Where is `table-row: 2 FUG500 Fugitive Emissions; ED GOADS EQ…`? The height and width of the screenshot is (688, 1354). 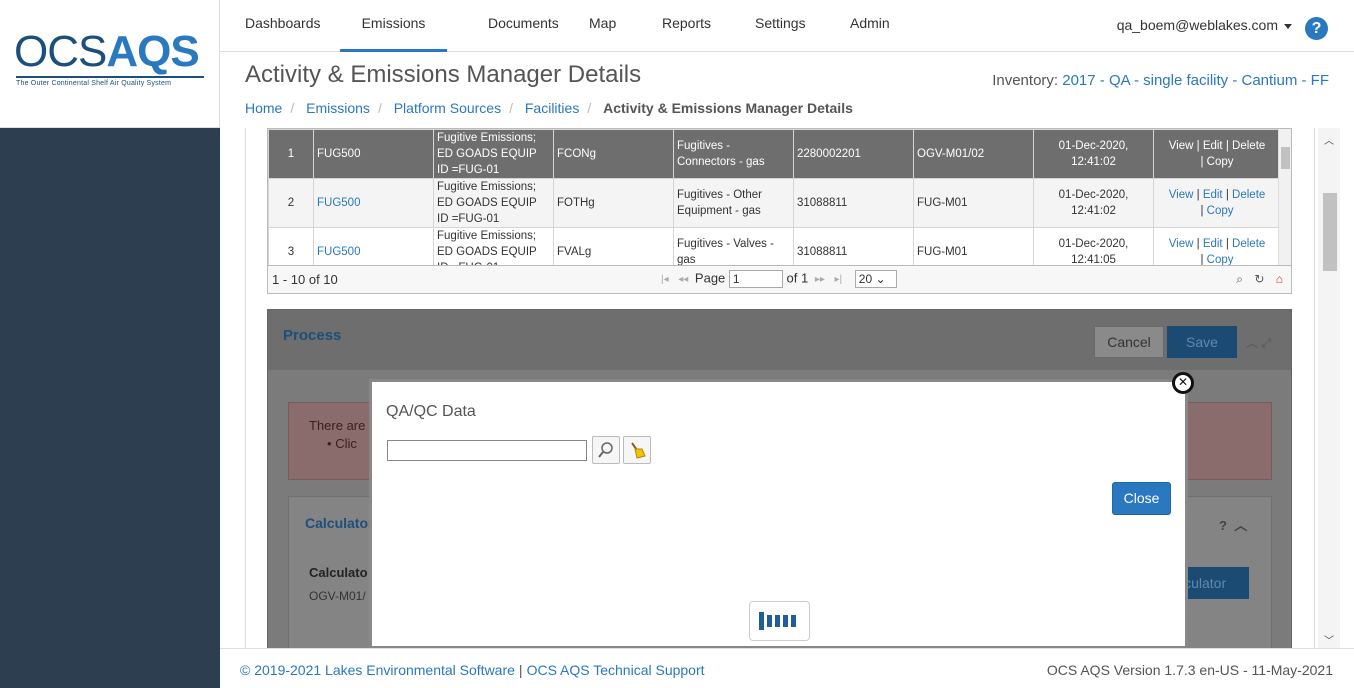
table-row: 2 FUG500 Fugitive Emissions; ED GOADS EQ… is located at coordinates (774, 203).